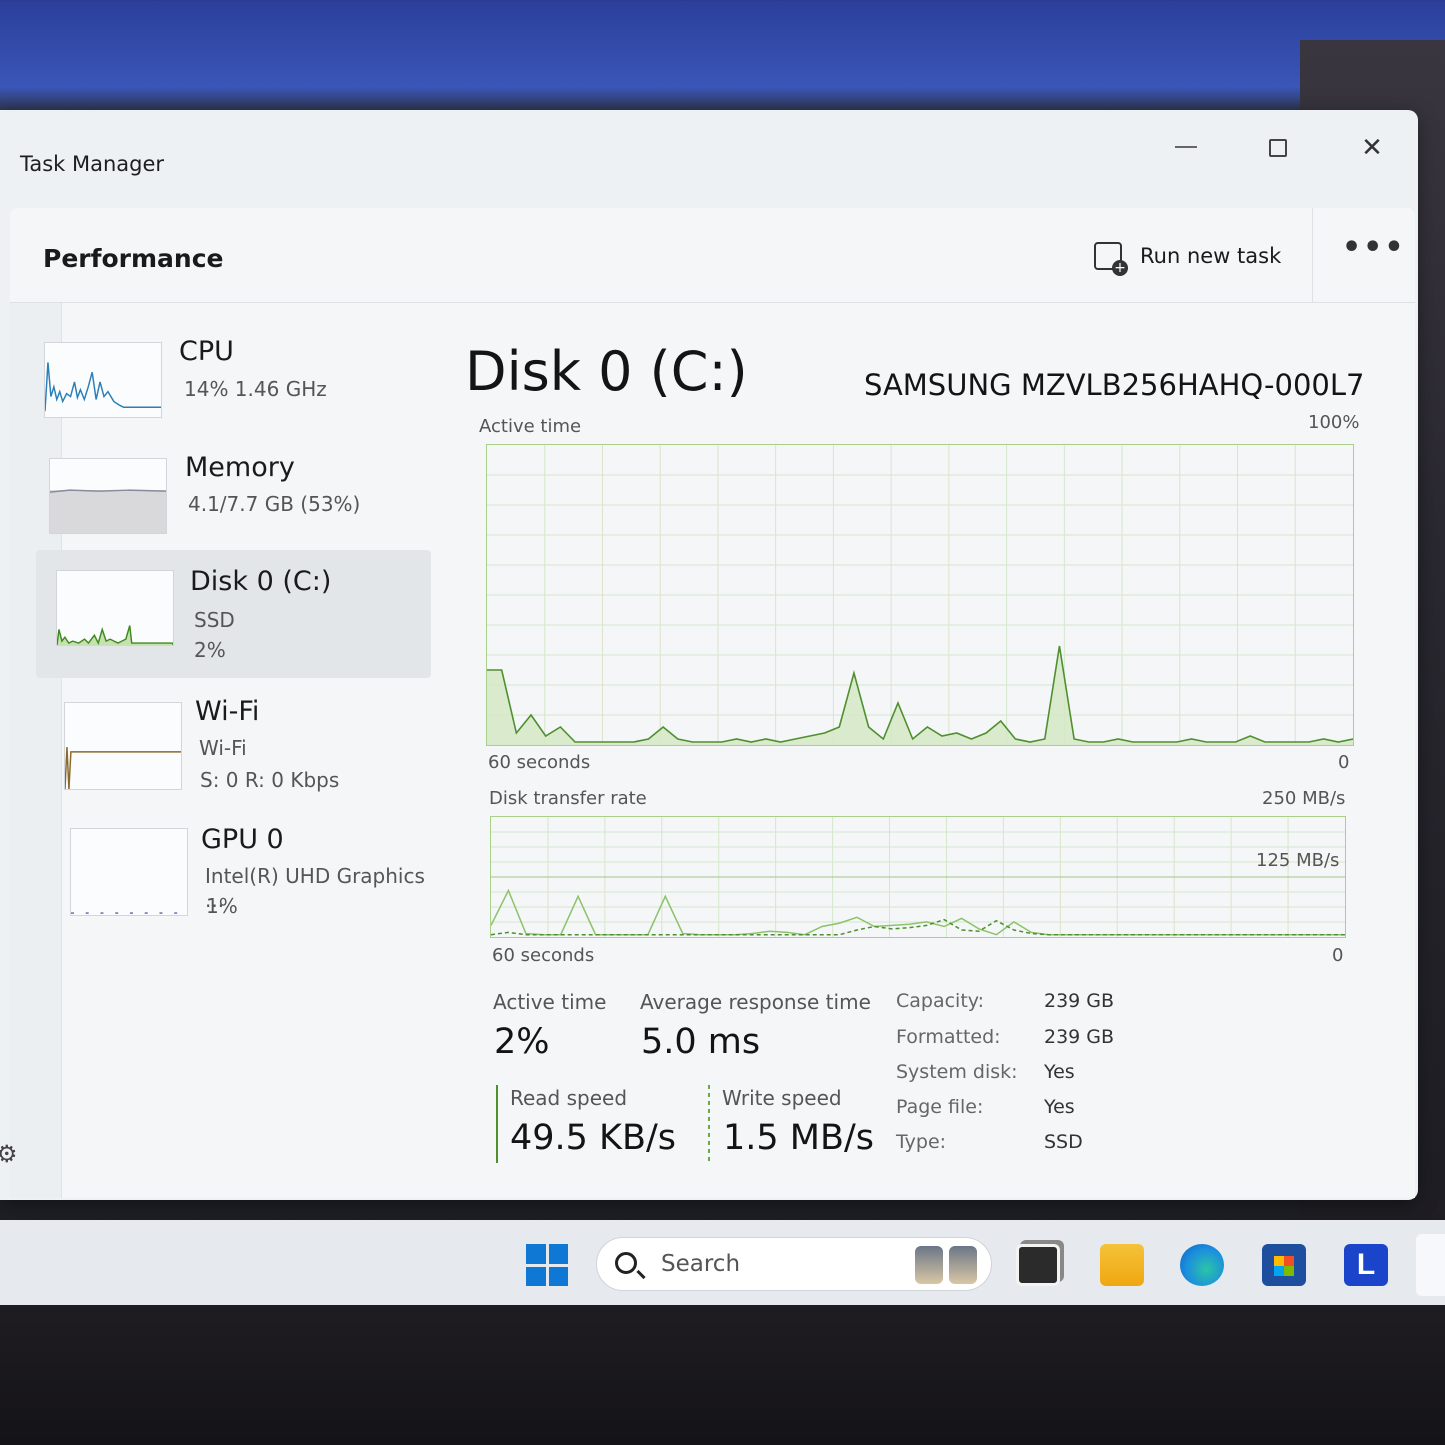 This screenshot has width=1445, height=1445. Describe the element at coordinates (206, 351) in the screenshot. I see `sidebar-item-label: CPU` at that location.